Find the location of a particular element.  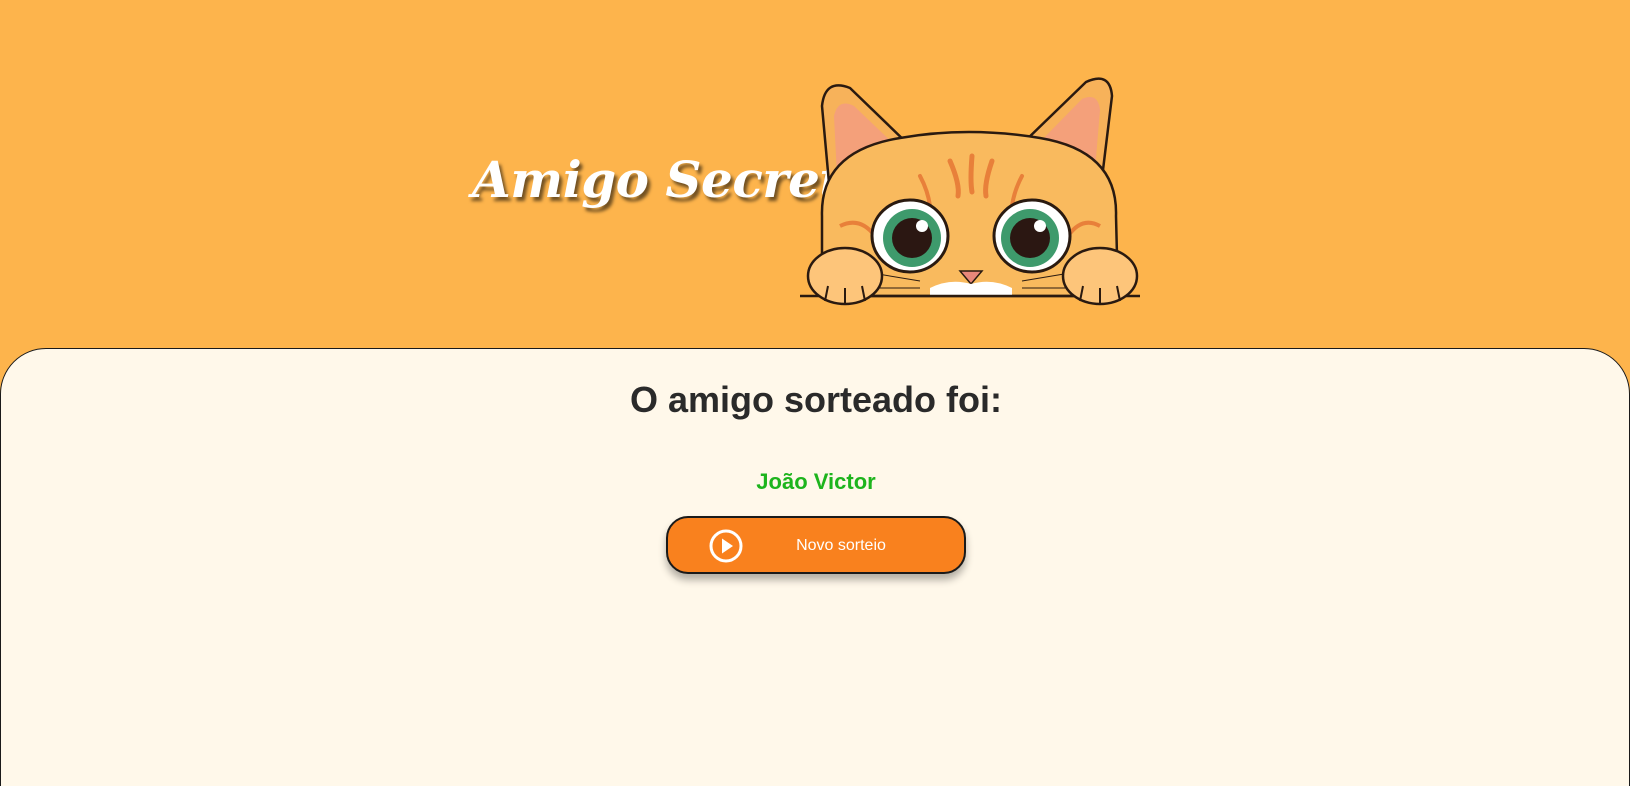

drawn-friend-name: João Victor is located at coordinates (816, 481).